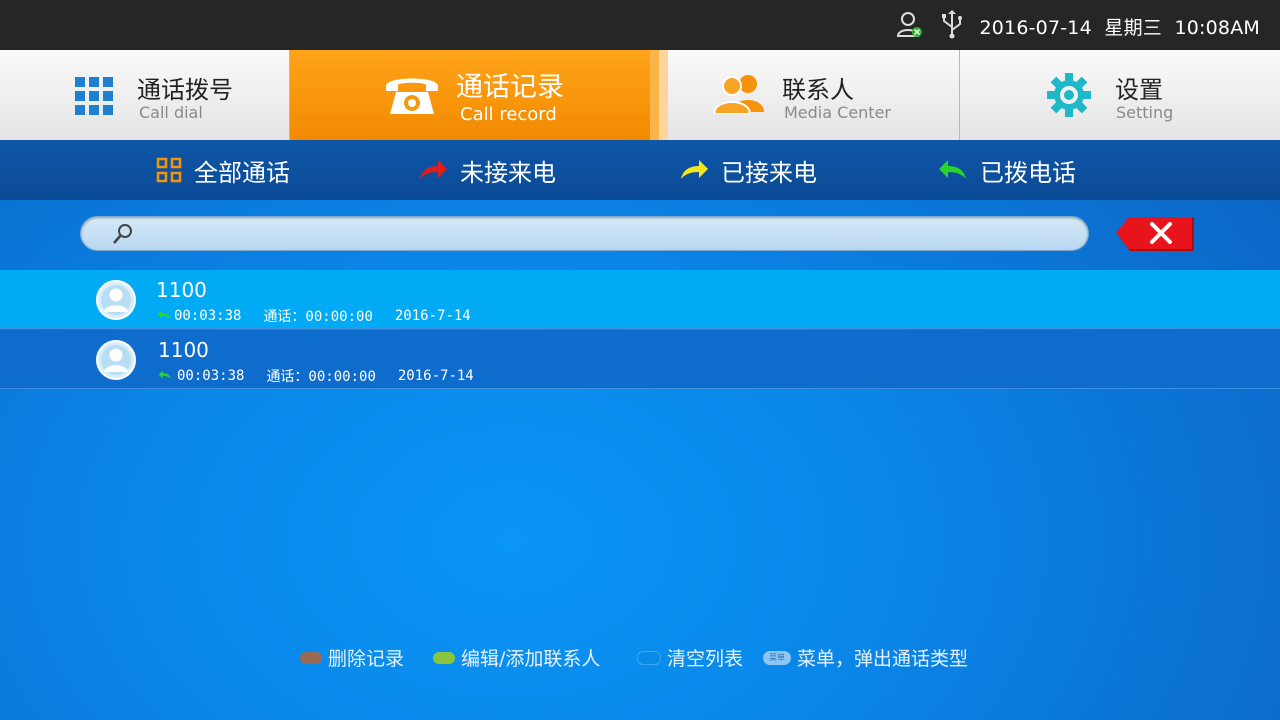  Describe the element at coordinates (640, 170) in the screenshot. I see `filter-bar: 全部通话 未接来电 已接来电 已拨电话` at that location.